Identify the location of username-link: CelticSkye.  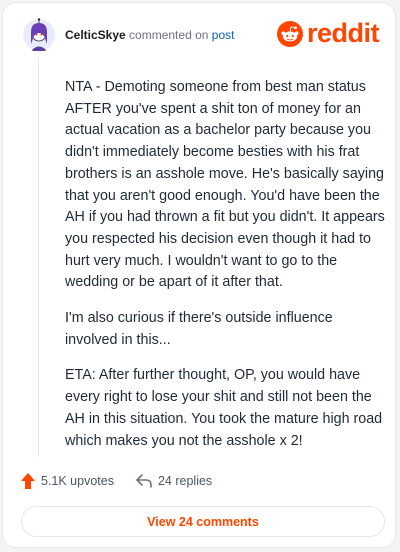
(95, 35).